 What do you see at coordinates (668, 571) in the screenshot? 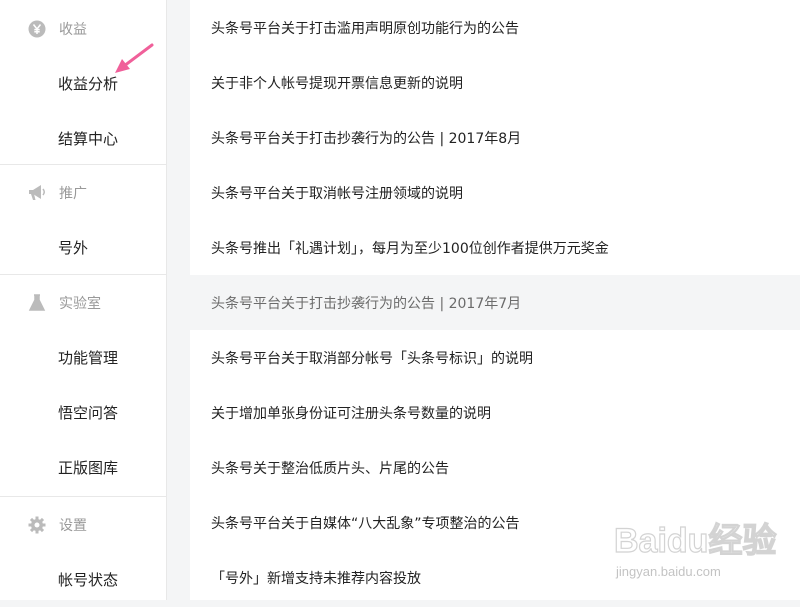
I see `watermark-url: jingyan.baidu.com` at bounding box center [668, 571].